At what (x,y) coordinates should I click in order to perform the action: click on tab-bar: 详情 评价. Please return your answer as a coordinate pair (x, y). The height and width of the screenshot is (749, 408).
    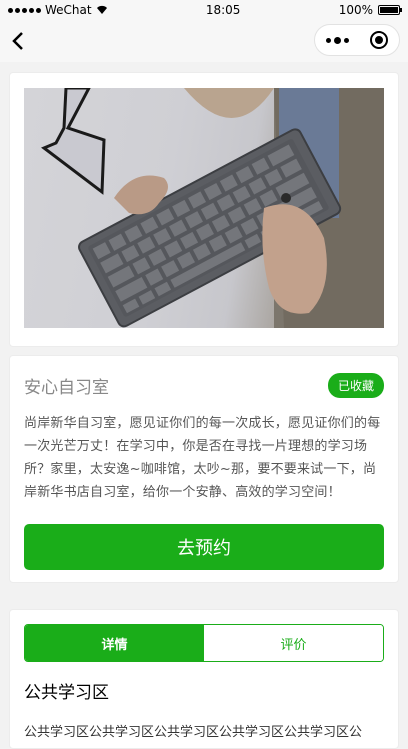
    Looking at the image, I should click on (204, 643).